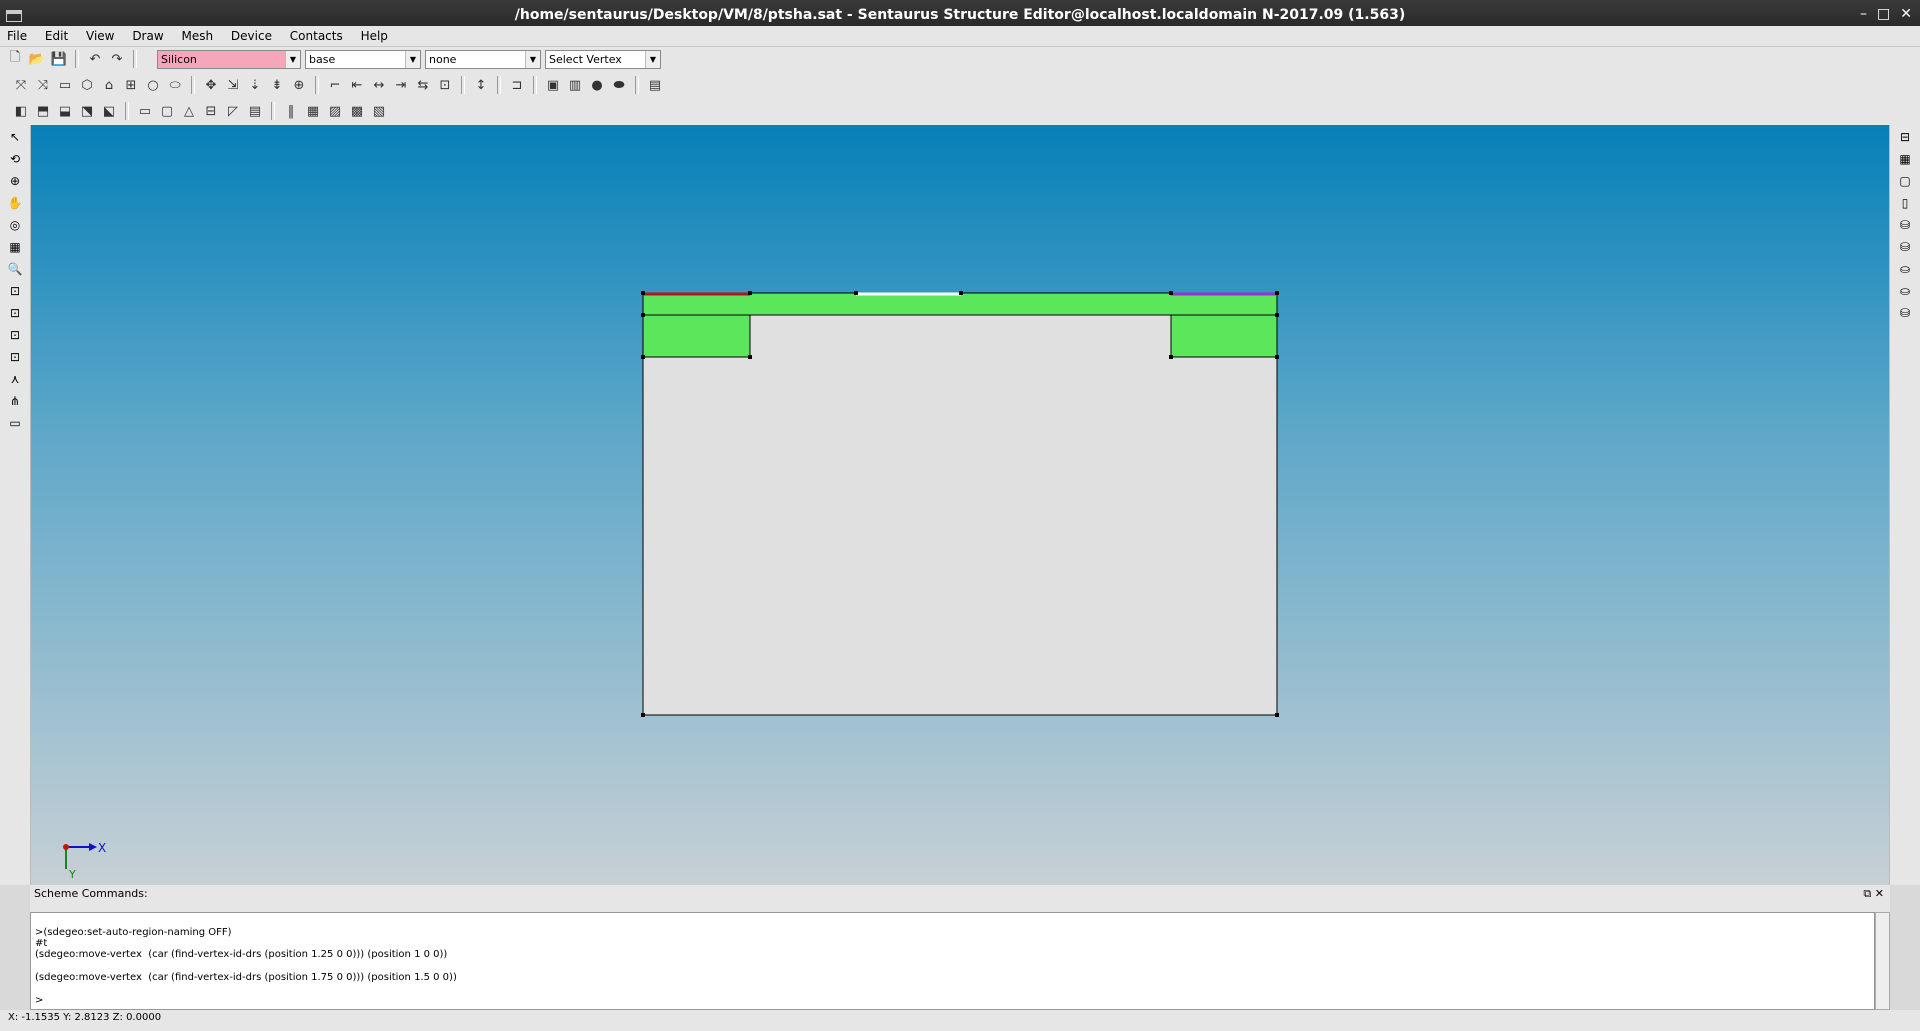  Describe the element at coordinates (229, 59) in the screenshot. I see `material-select: Silicon ▼` at that location.